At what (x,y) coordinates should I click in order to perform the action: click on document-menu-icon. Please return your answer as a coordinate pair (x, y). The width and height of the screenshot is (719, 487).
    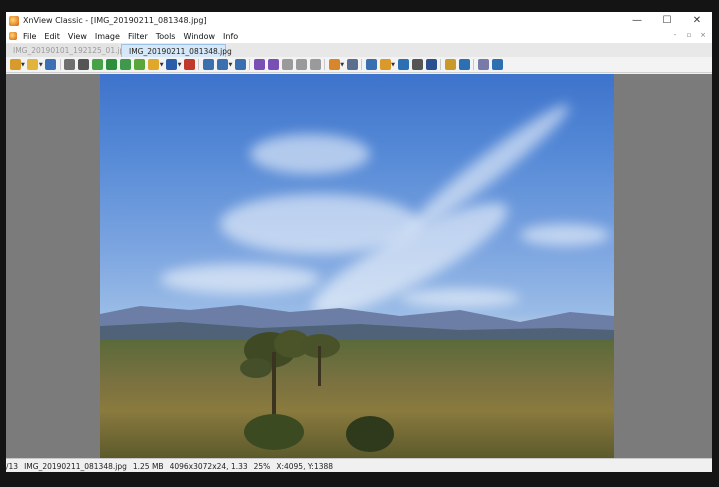
    Looking at the image, I should click on (13, 36).